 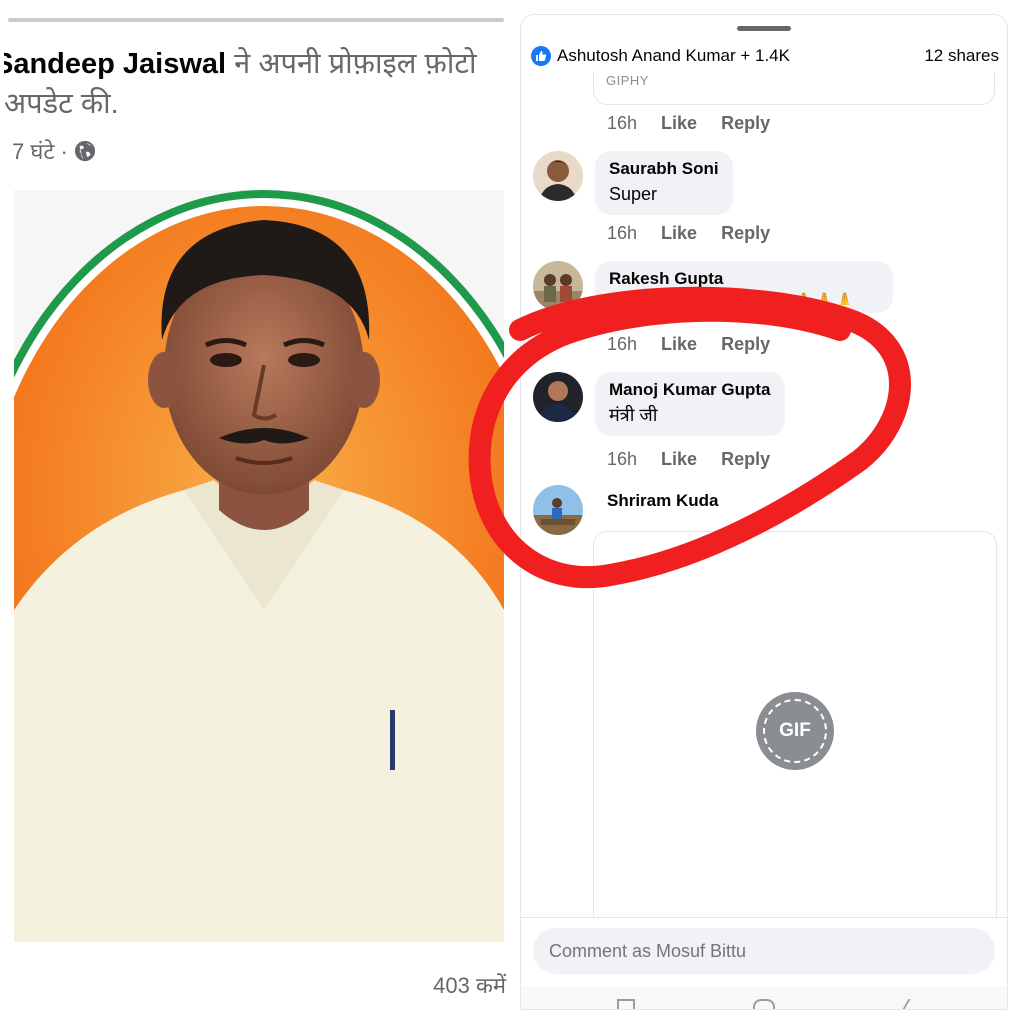 I want to click on post-timestamp: 7 घंटे ·, so click(x=40, y=151).